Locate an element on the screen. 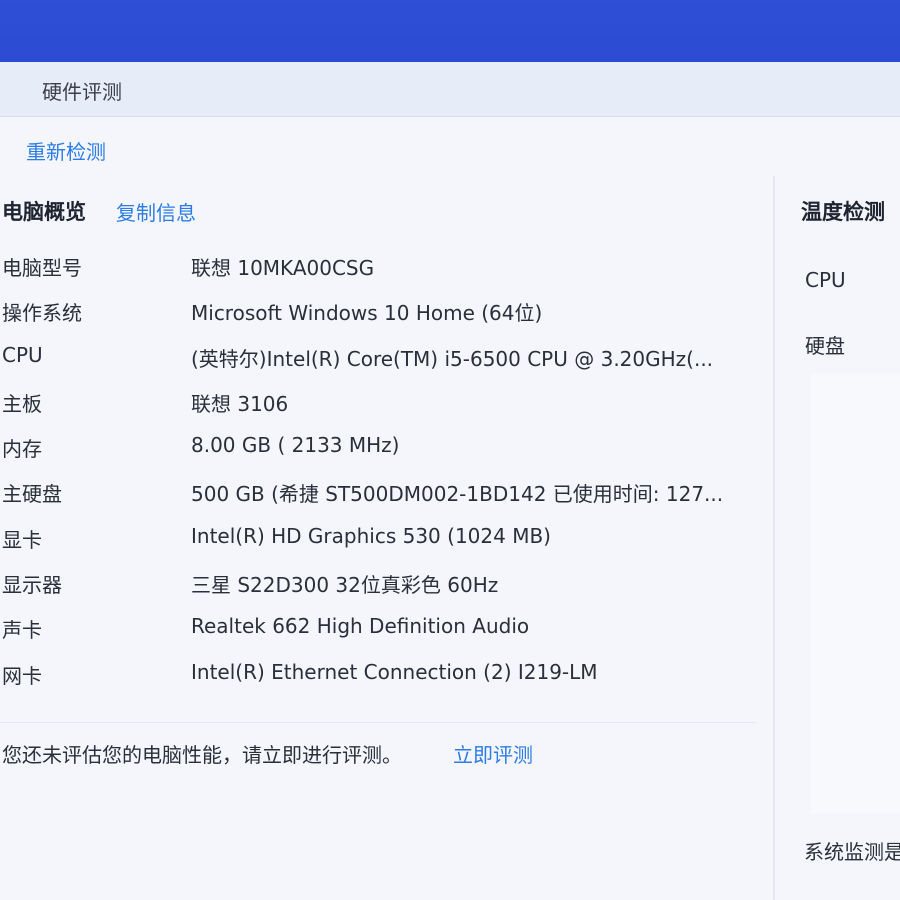 Image resolution: width=900 pixels, height=900 pixels. spec-row-monitor: 显示器 三星 S22D300 32位真彩色 60Hz is located at coordinates (378, 591).